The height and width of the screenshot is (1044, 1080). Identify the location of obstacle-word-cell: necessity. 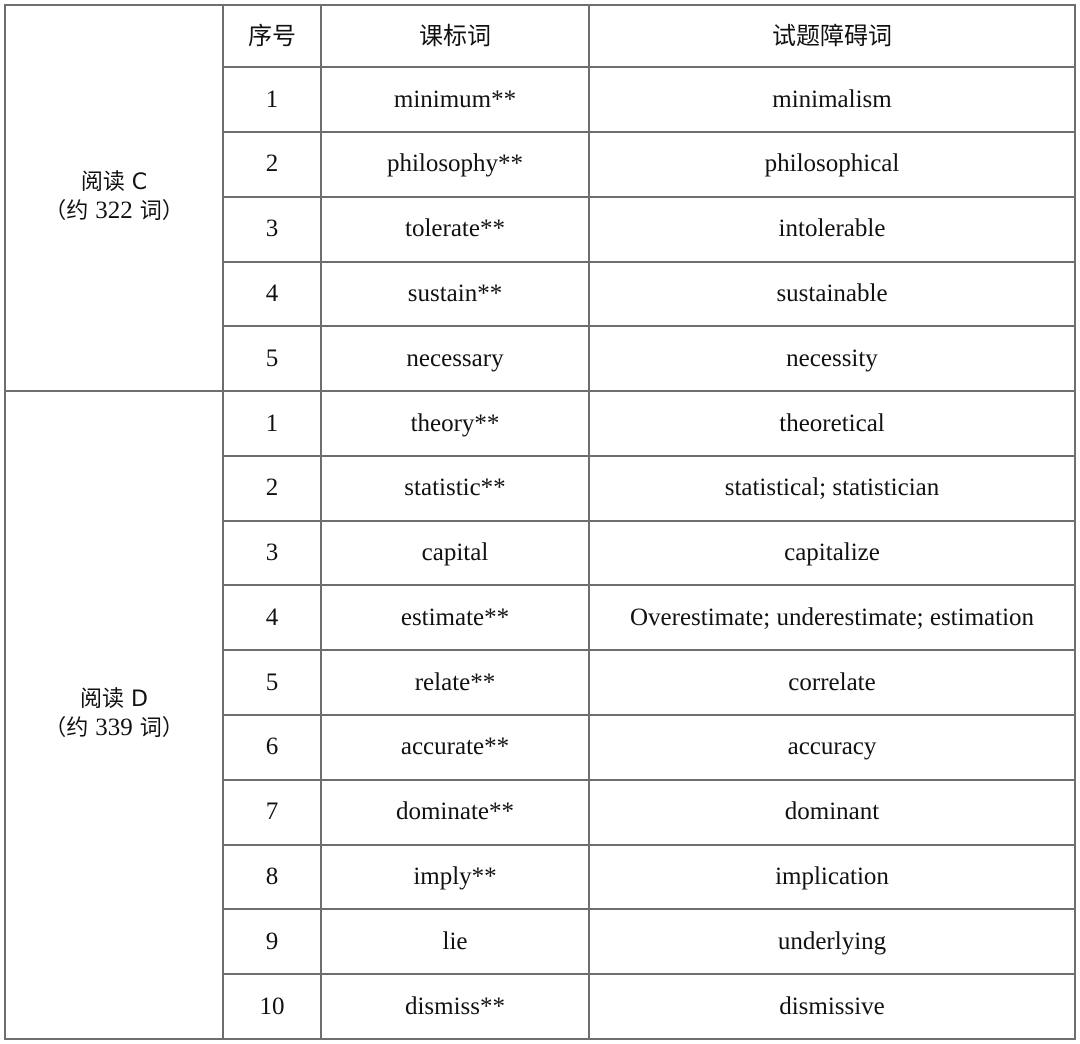
(832, 359).